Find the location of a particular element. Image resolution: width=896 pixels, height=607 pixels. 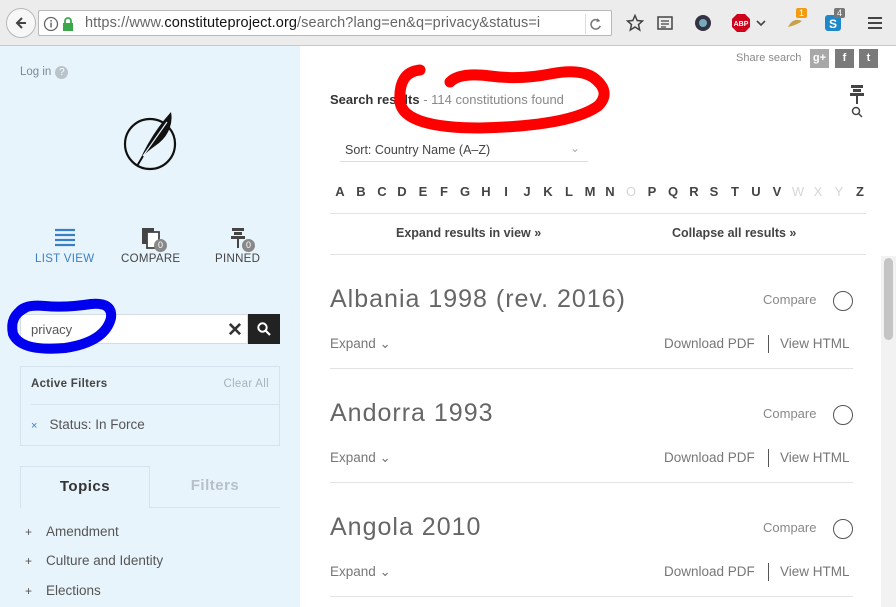

pin-search-icon is located at coordinates (857, 101).